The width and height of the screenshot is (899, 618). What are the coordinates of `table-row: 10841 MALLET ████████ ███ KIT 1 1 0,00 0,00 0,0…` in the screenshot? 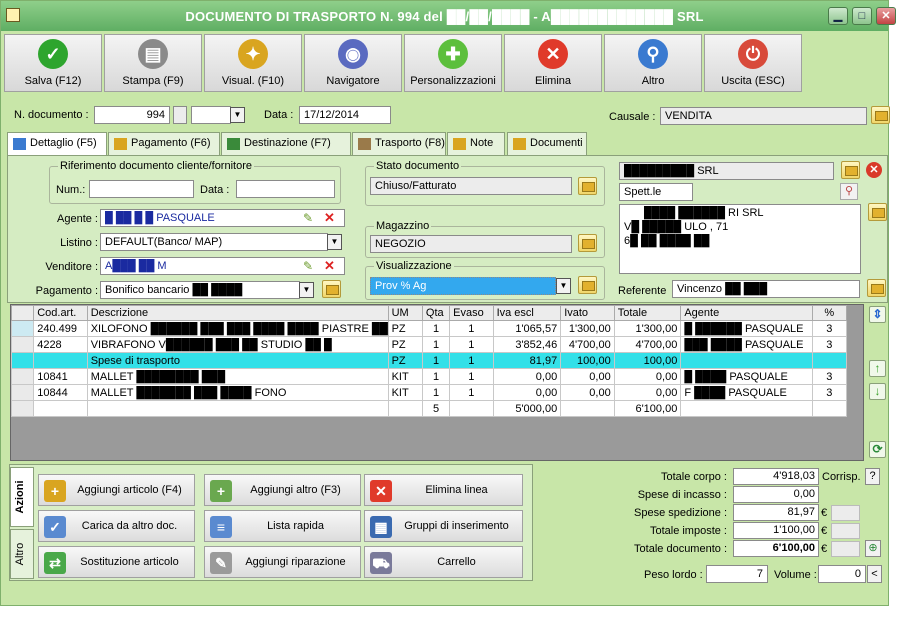 It's located at (429, 376).